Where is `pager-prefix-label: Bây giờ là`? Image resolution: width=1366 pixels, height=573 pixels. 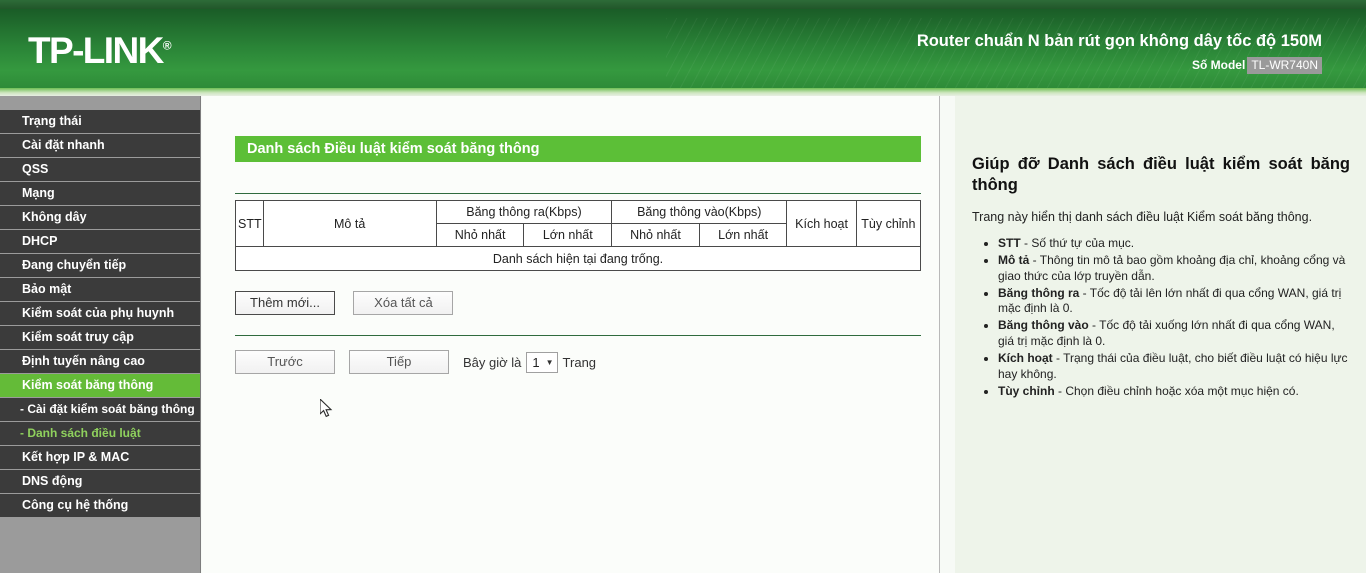 pager-prefix-label: Bây giờ là is located at coordinates (492, 362).